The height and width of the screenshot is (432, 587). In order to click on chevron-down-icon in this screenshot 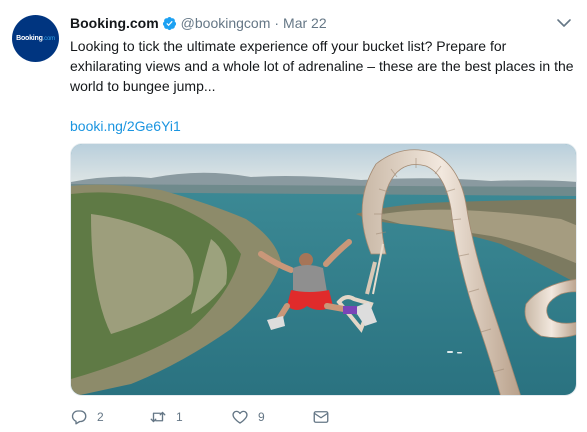, I will do `click(564, 23)`.